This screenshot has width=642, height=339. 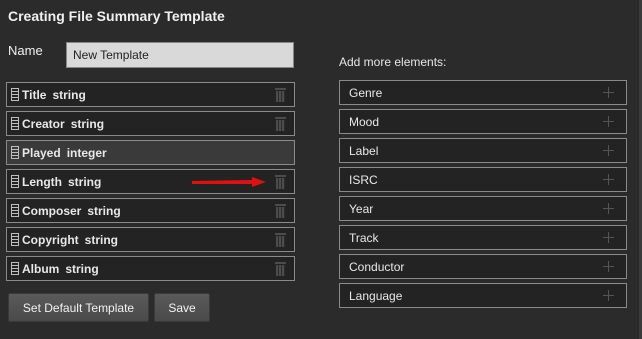 I want to click on element-label: Conductor, so click(x=377, y=266).